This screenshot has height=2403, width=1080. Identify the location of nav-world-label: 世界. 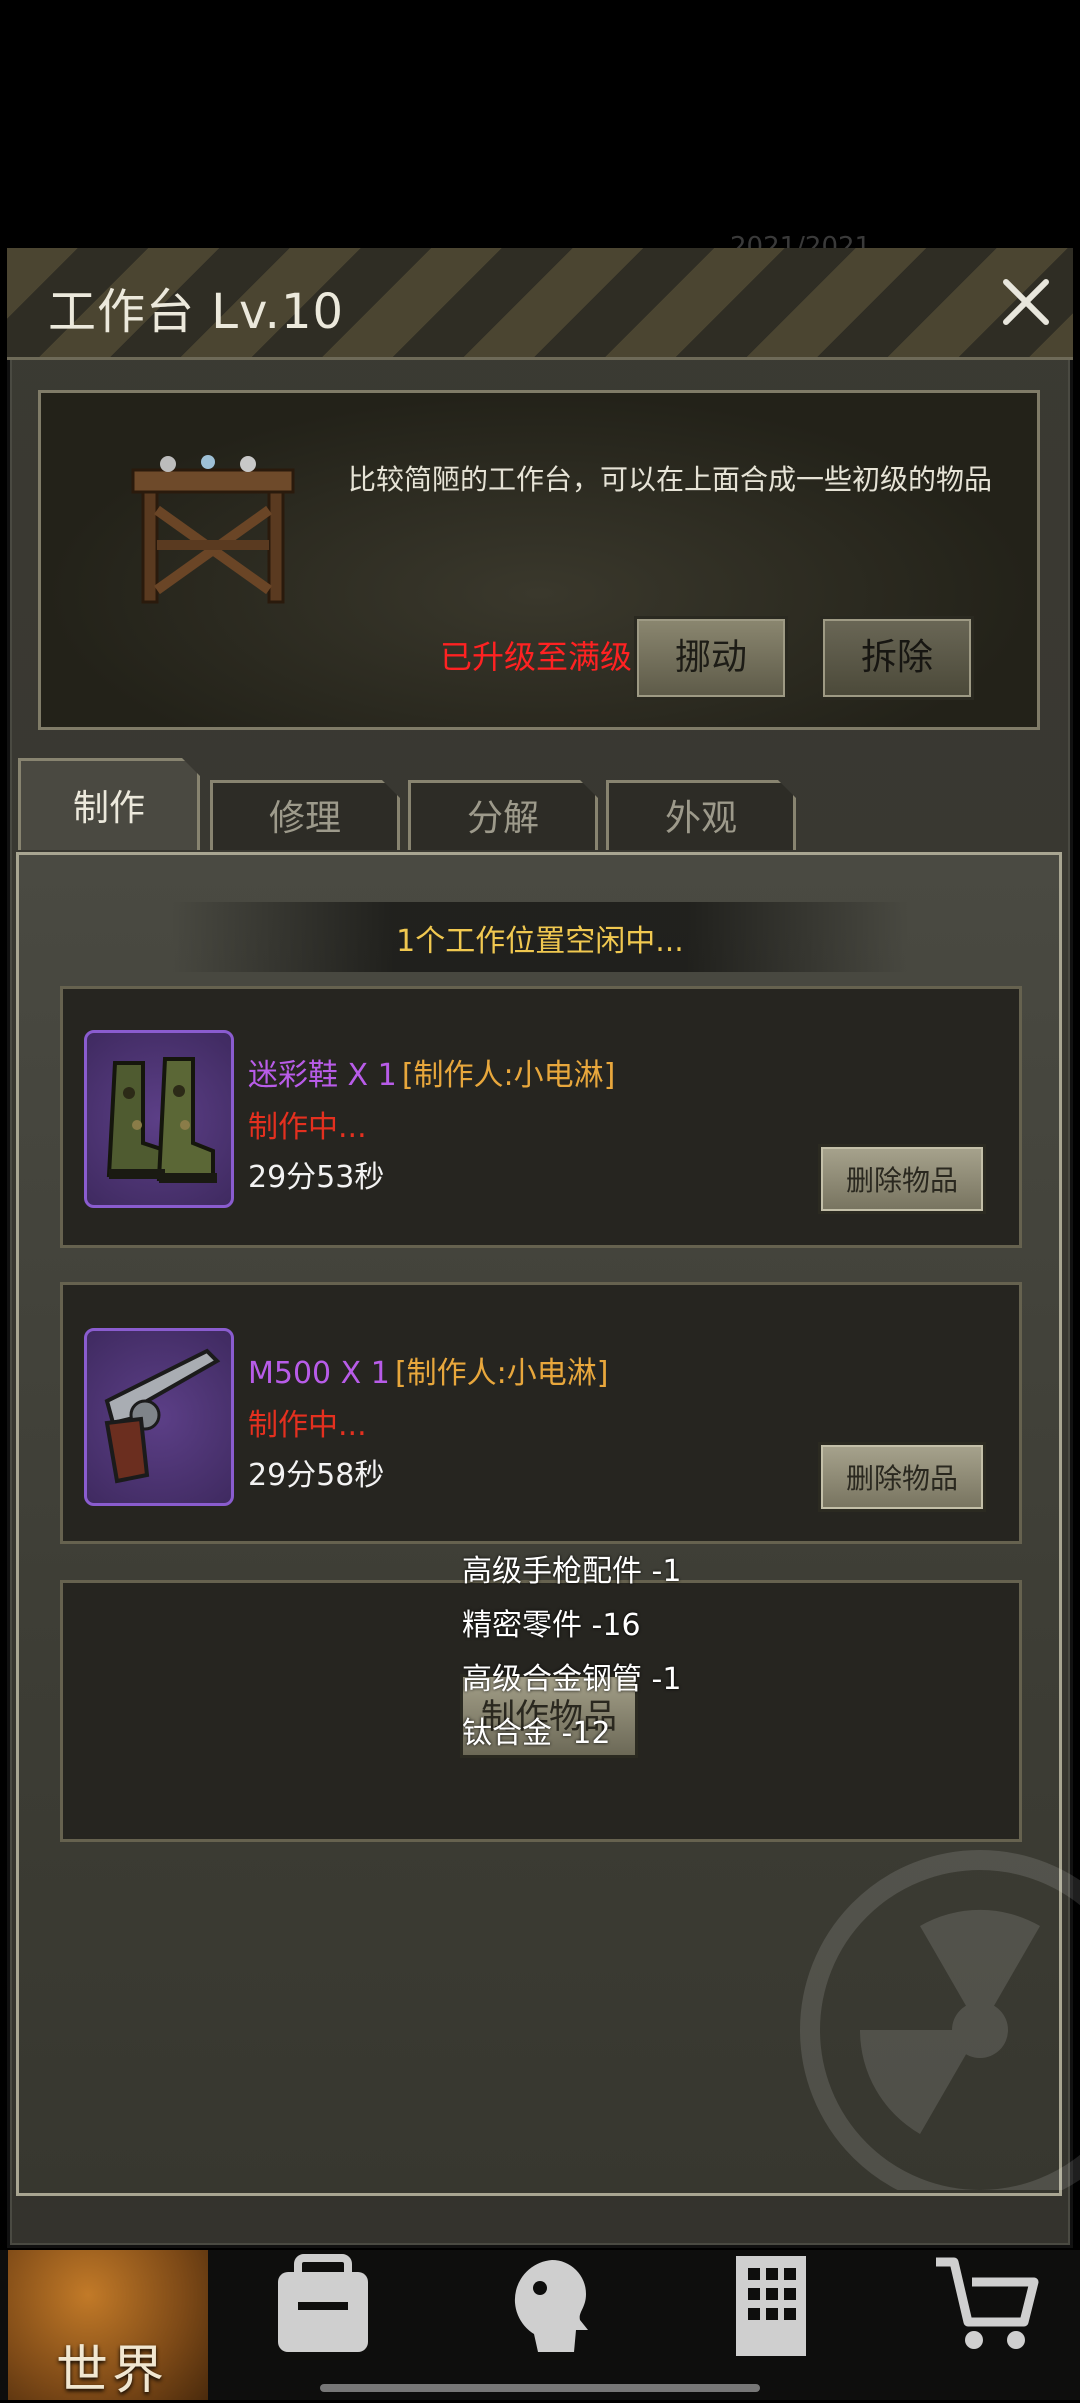
(112, 2371).